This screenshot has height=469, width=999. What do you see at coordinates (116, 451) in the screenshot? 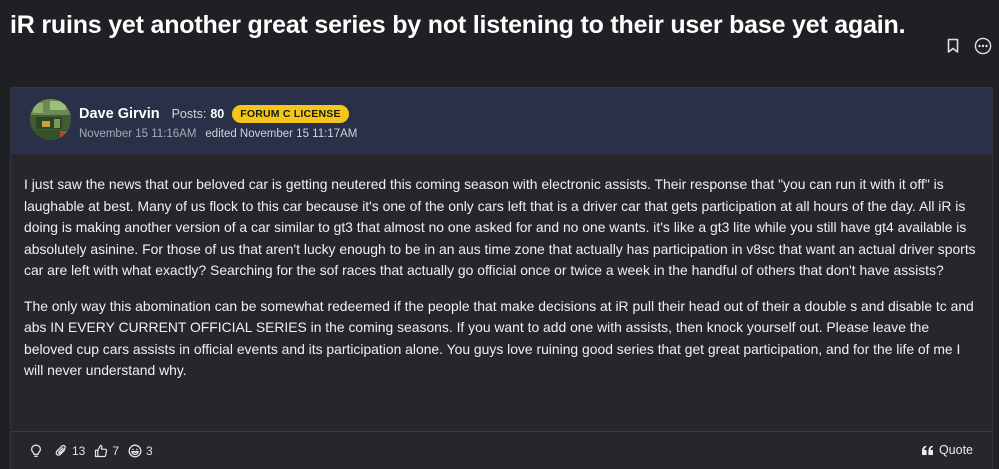
I see `reaction-count: 7` at bounding box center [116, 451].